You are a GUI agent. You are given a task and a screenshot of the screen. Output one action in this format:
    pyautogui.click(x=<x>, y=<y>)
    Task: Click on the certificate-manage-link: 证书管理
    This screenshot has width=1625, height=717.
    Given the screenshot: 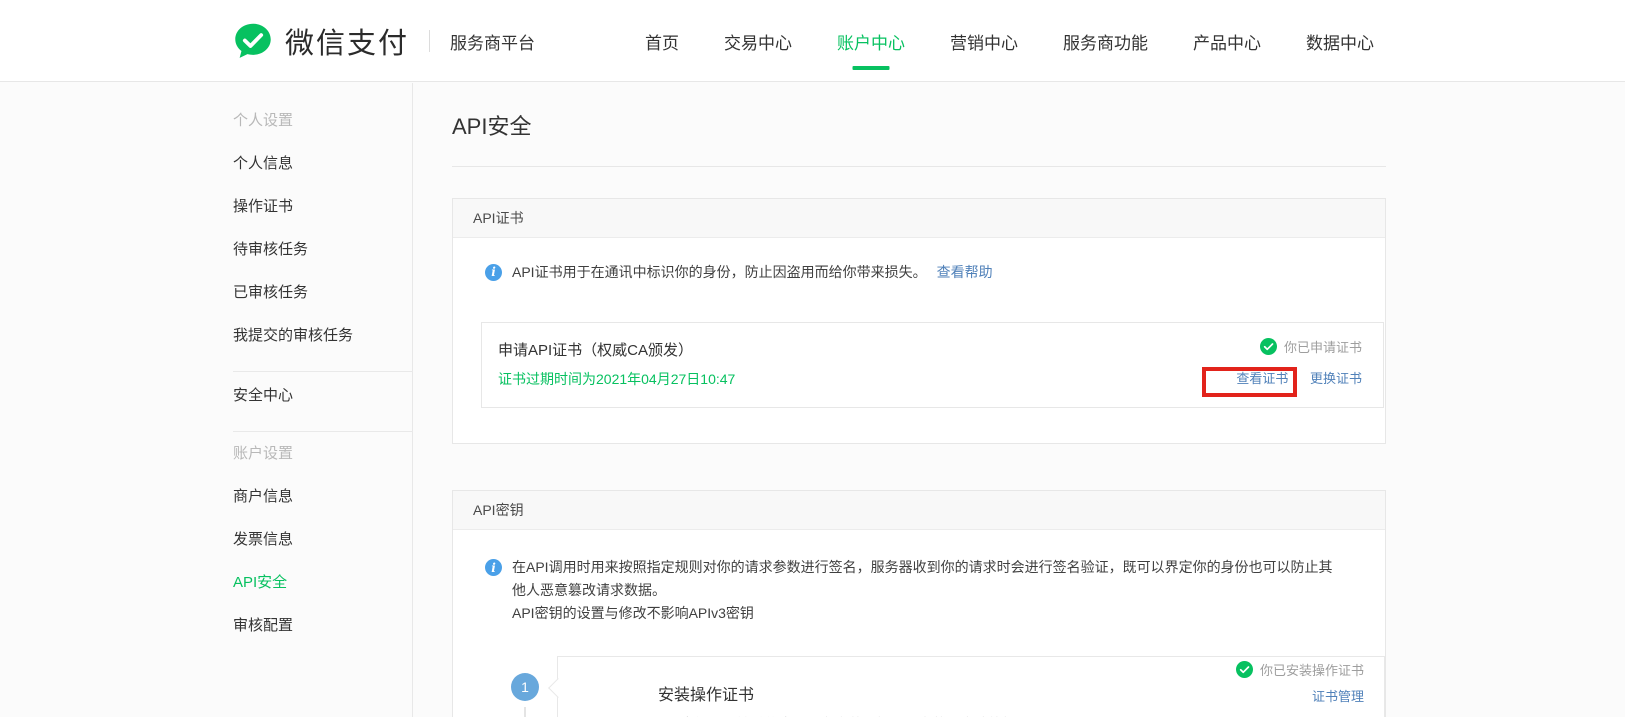 What is the action you would take?
    pyautogui.click(x=1338, y=695)
    